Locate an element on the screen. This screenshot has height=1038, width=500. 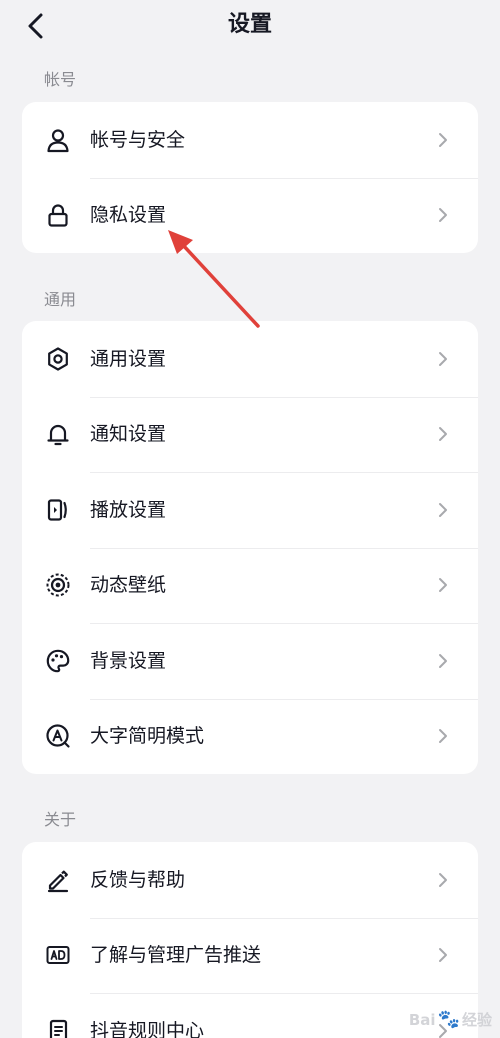
general-settings-row: 通用设置 is located at coordinates (250, 359).